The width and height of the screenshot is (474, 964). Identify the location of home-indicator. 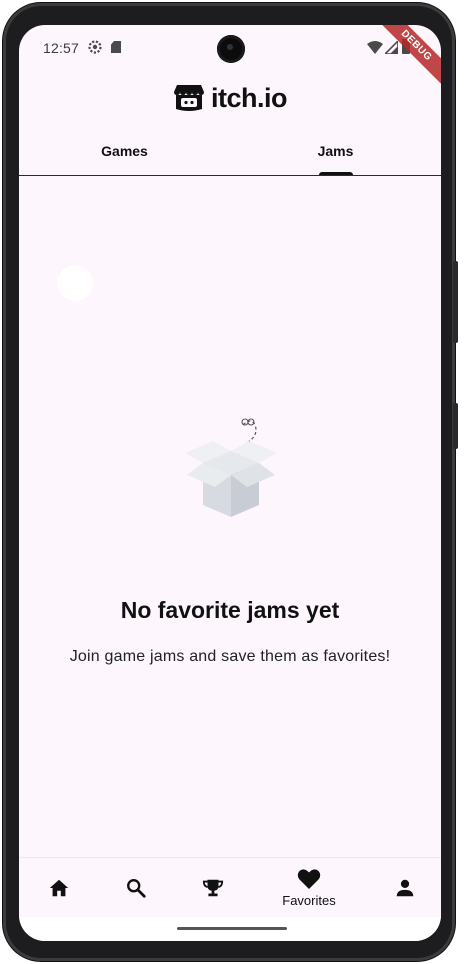
(232, 928).